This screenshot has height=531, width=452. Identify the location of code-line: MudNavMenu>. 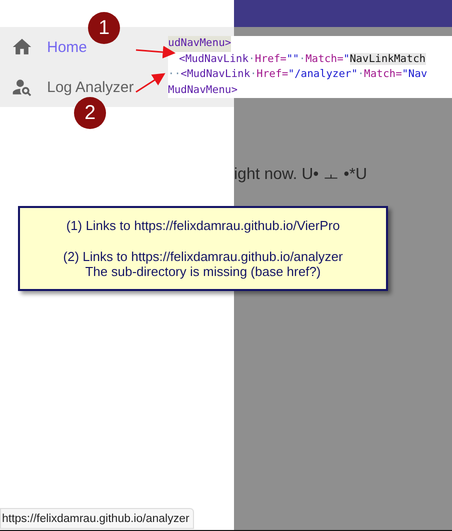
(203, 90).